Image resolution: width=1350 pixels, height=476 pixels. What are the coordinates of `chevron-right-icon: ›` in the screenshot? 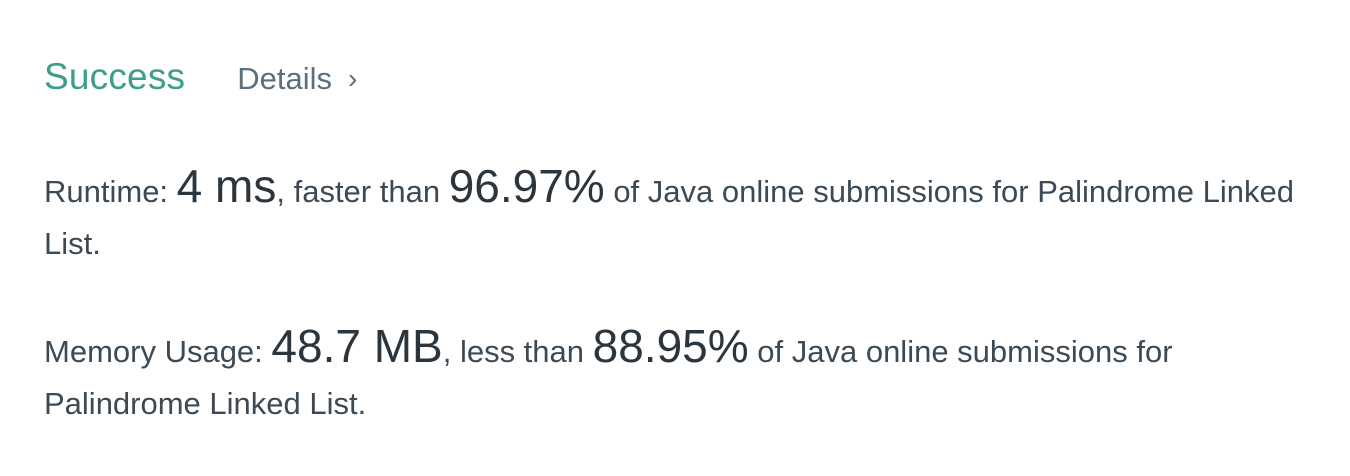 It's located at (353, 78).